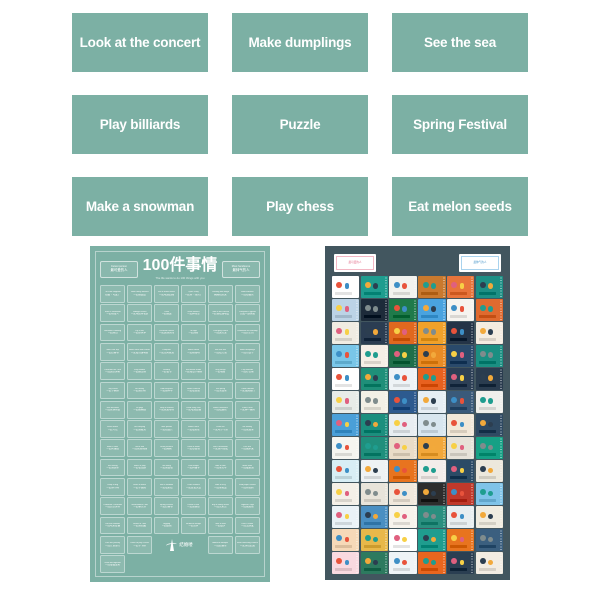 The height and width of the screenshot is (600, 600). I want to click on scratch-cell: Dinner at Tibet 一起去西藏, so click(139, 525).